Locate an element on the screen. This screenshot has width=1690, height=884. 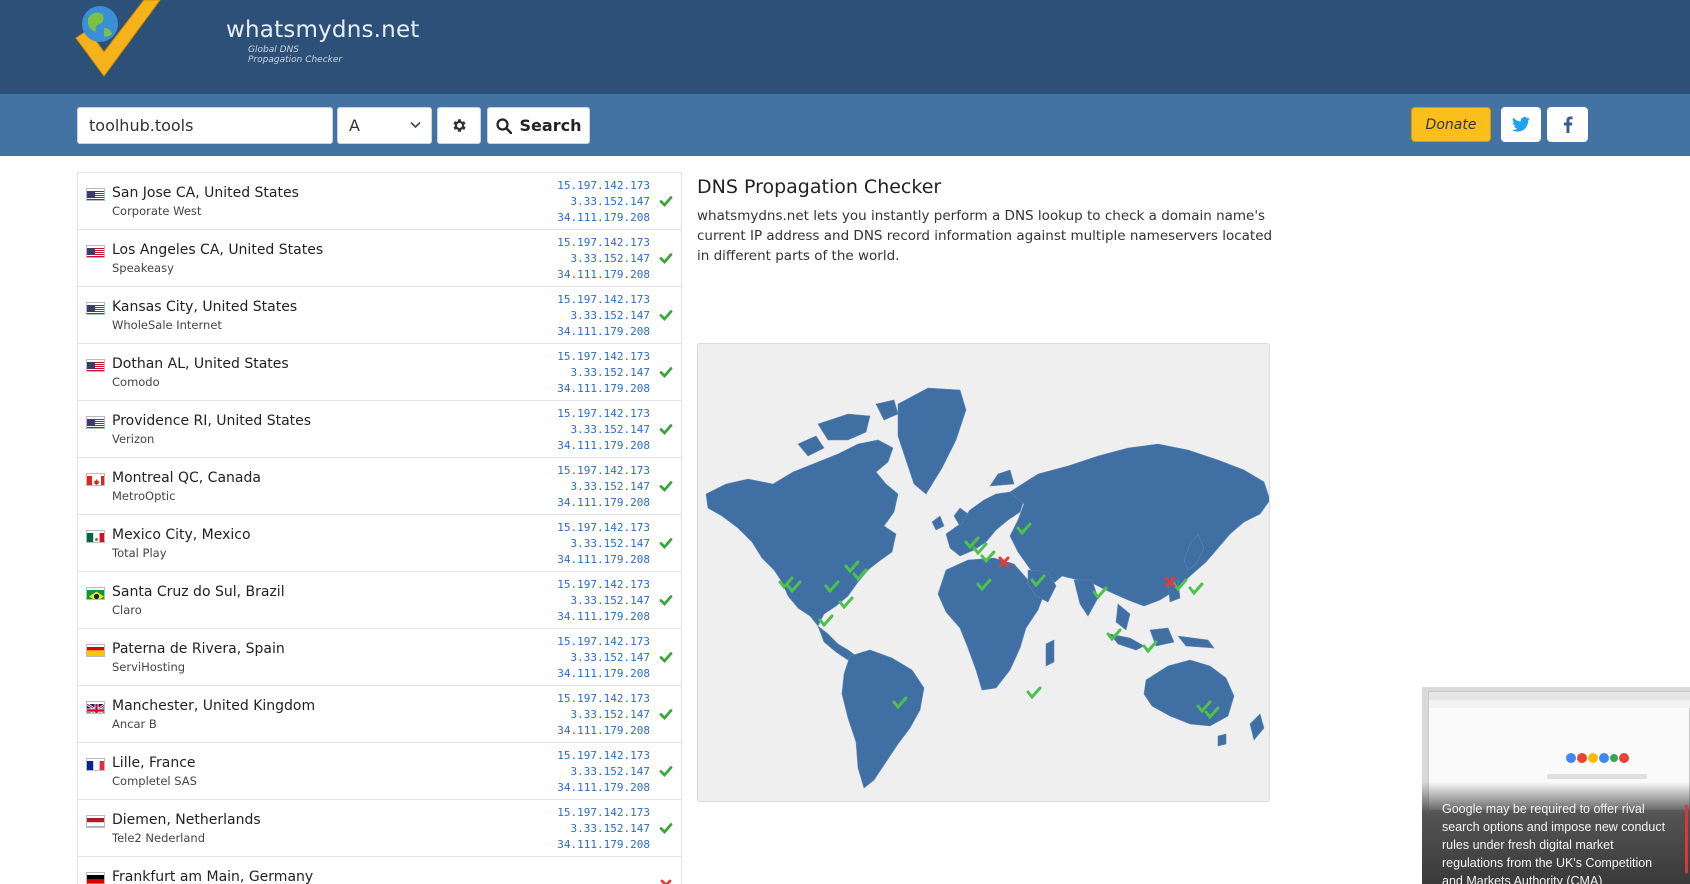
server-location: Lille, France is located at coordinates (154, 763).